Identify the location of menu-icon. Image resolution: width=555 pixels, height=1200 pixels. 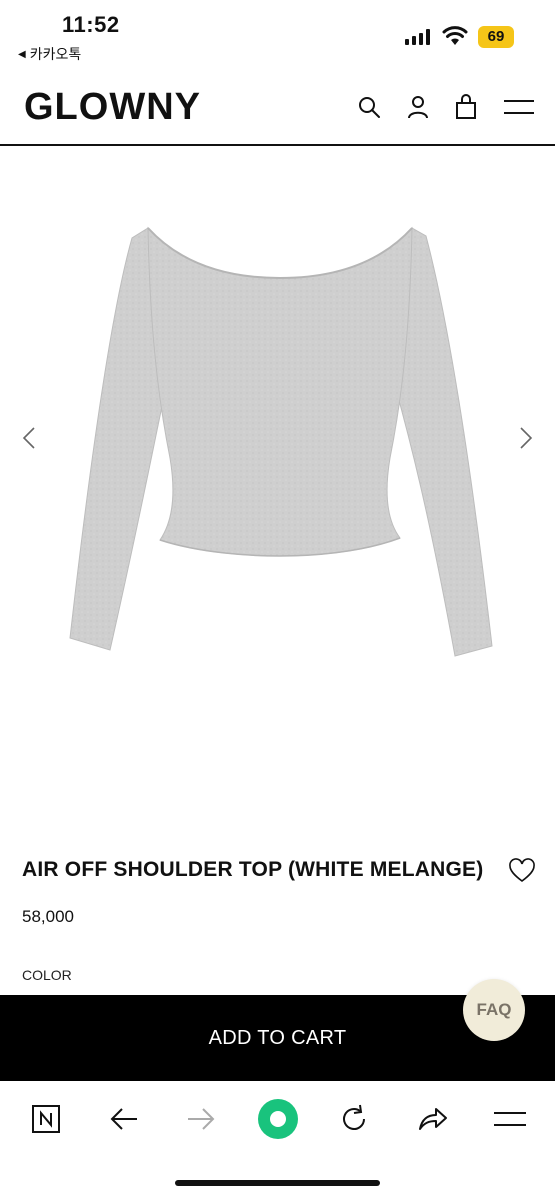
(519, 107).